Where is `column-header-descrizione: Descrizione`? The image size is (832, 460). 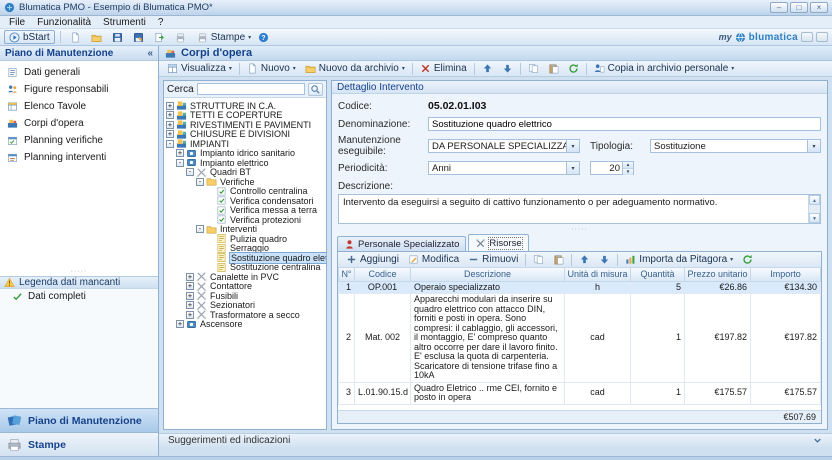 column-header-descrizione: Descrizione is located at coordinates (487, 275).